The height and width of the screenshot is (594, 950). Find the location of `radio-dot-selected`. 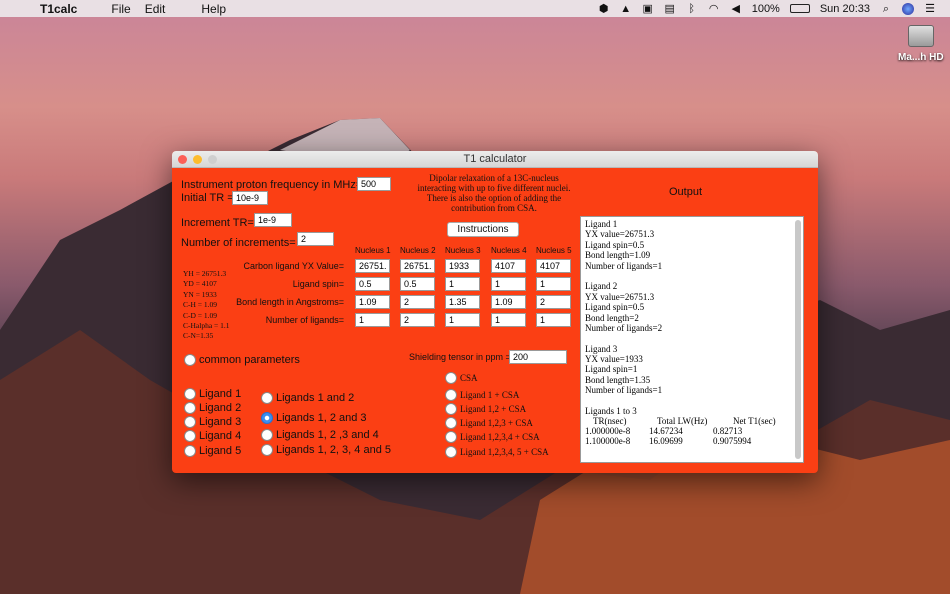

radio-dot-selected is located at coordinates (267, 418).